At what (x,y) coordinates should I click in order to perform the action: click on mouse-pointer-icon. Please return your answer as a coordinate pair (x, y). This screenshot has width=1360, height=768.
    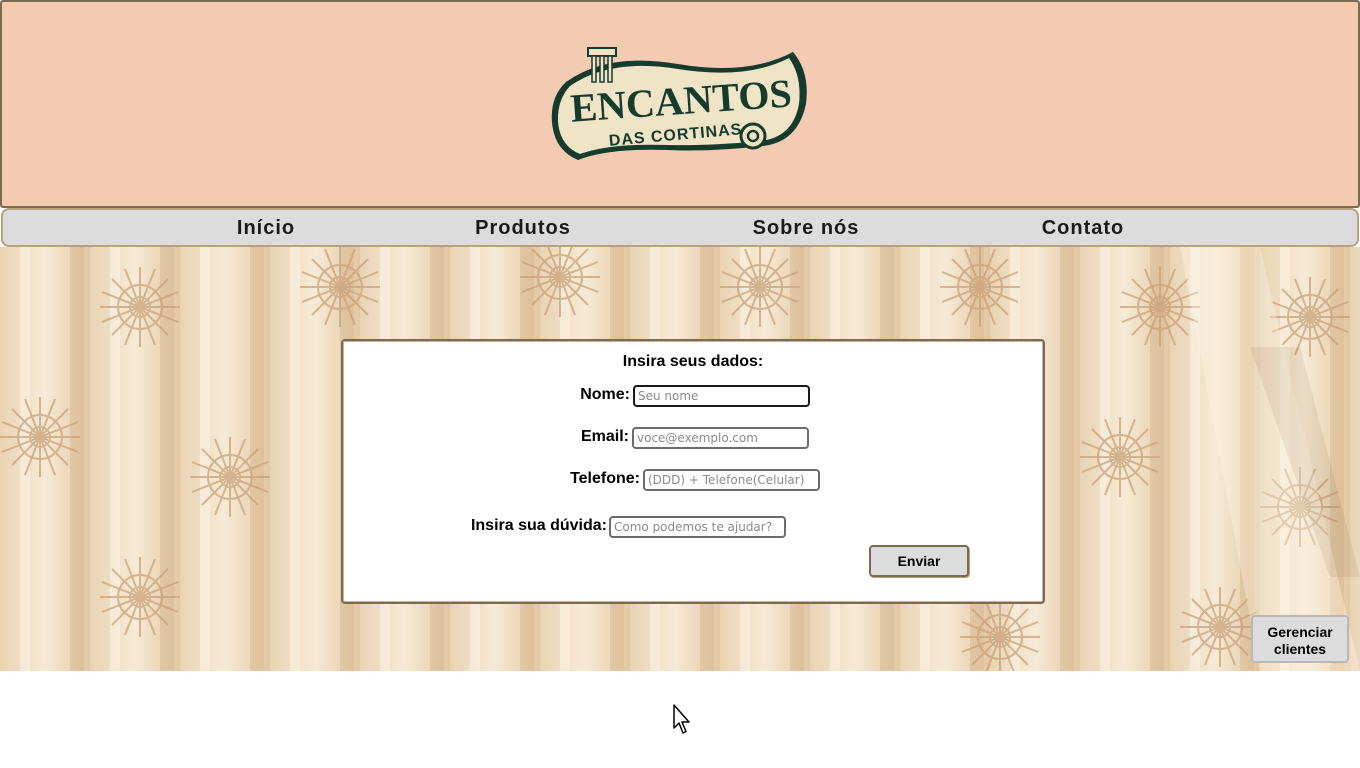
    Looking at the image, I should click on (681, 719).